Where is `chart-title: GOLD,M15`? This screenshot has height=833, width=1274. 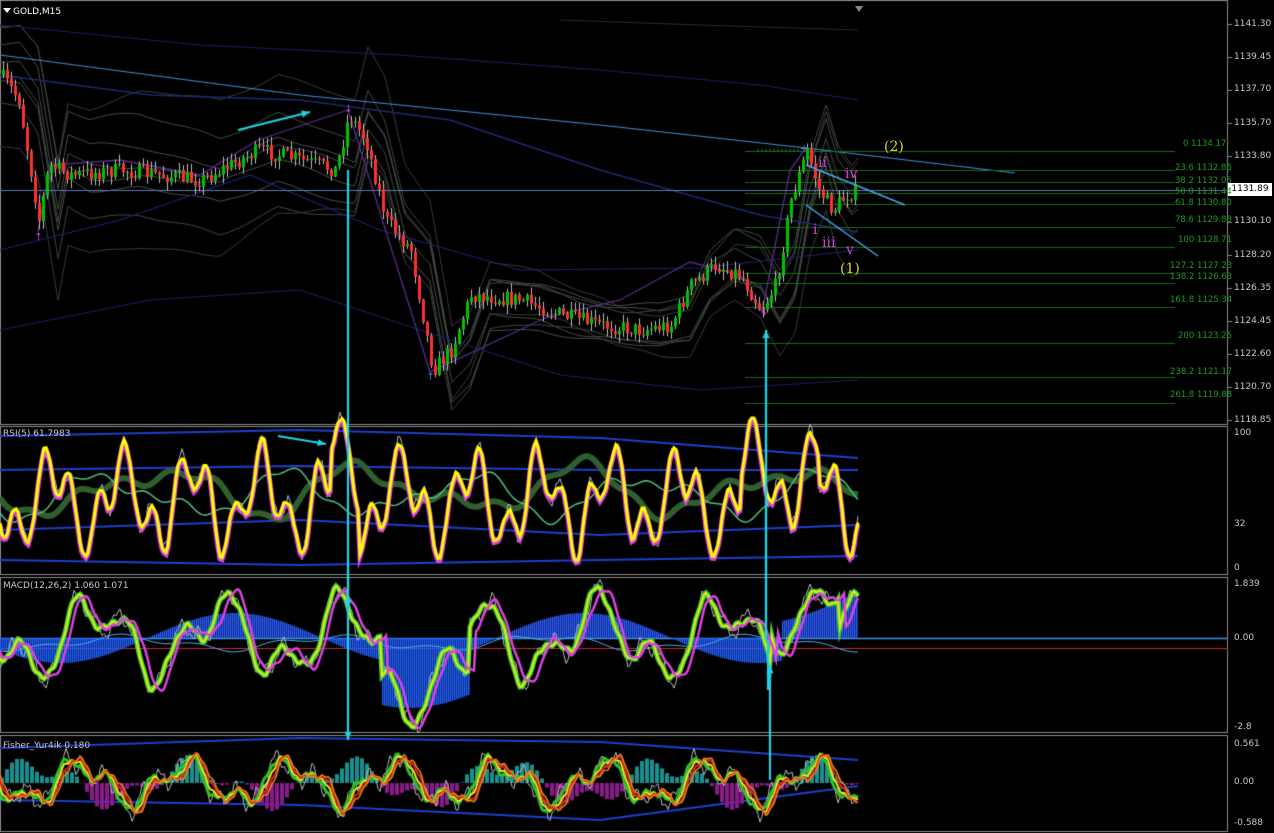
chart-title: GOLD,M15 is located at coordinates (37, 12).